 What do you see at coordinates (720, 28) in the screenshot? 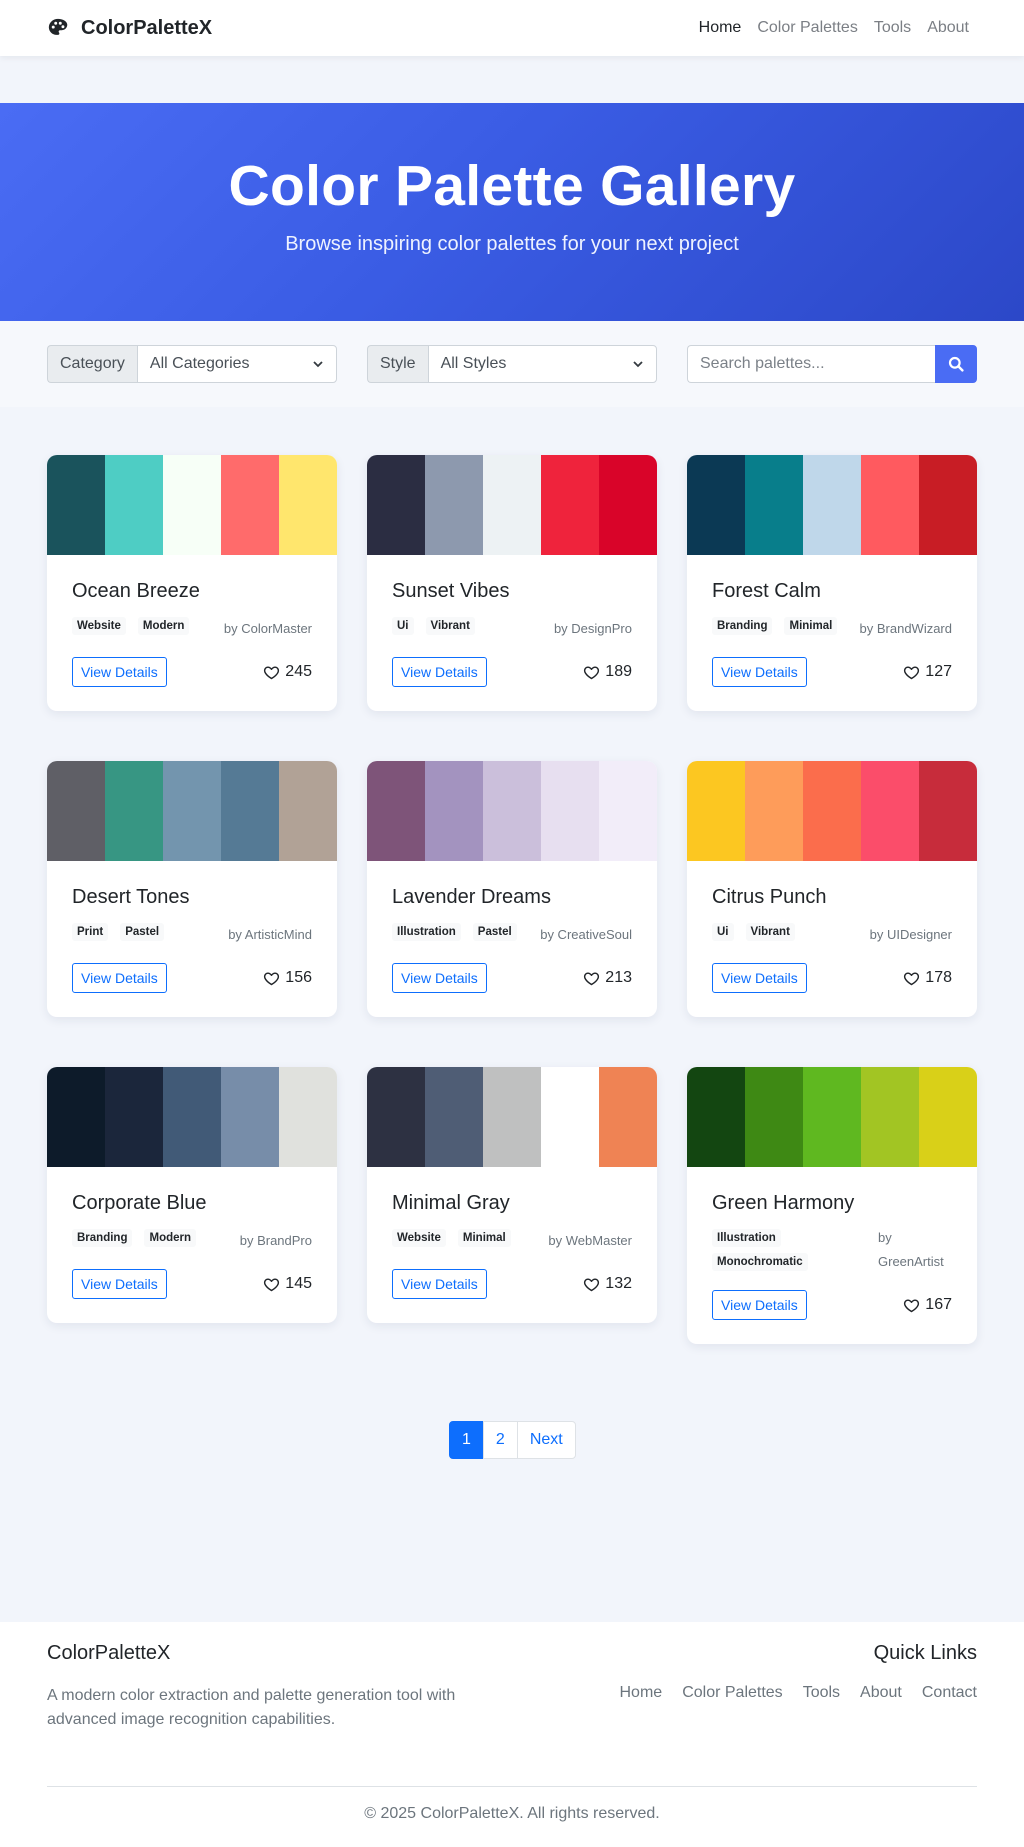
I see `nav-link-home: Home` at bounding box center [720, 28].